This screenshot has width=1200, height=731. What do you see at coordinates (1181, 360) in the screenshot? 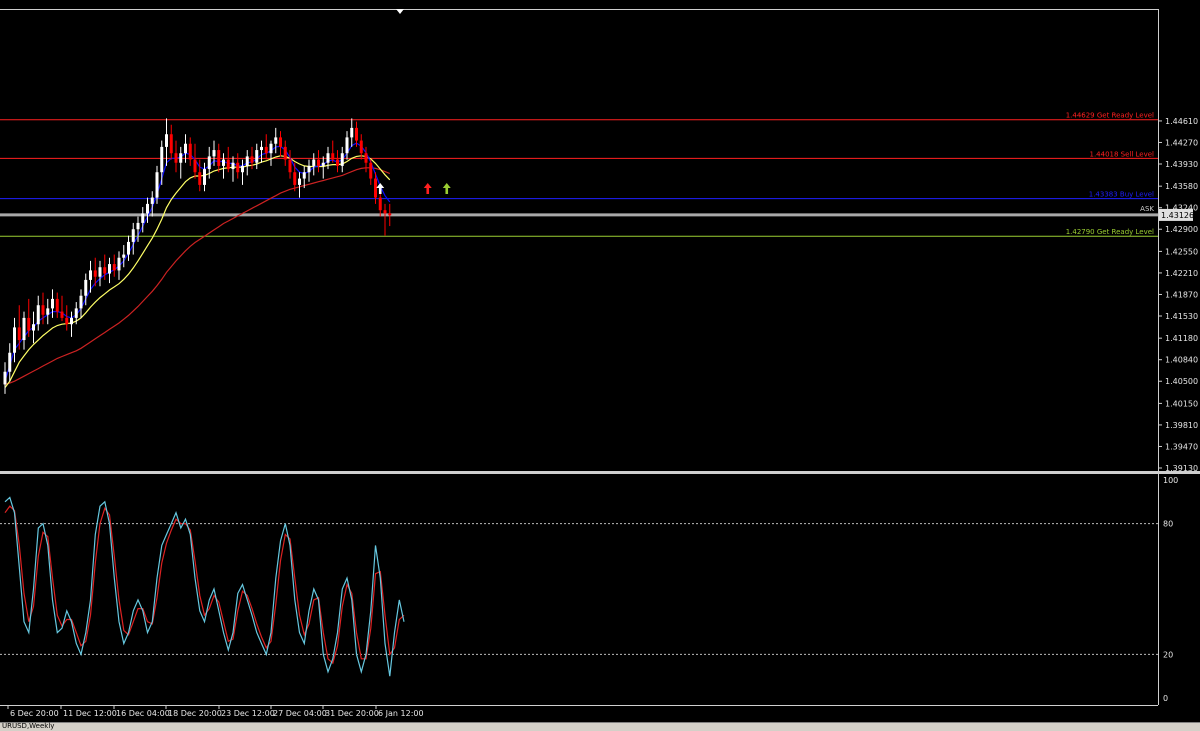
I see `y-tick-label: 1.40840` at bounding box center [1181, 360].